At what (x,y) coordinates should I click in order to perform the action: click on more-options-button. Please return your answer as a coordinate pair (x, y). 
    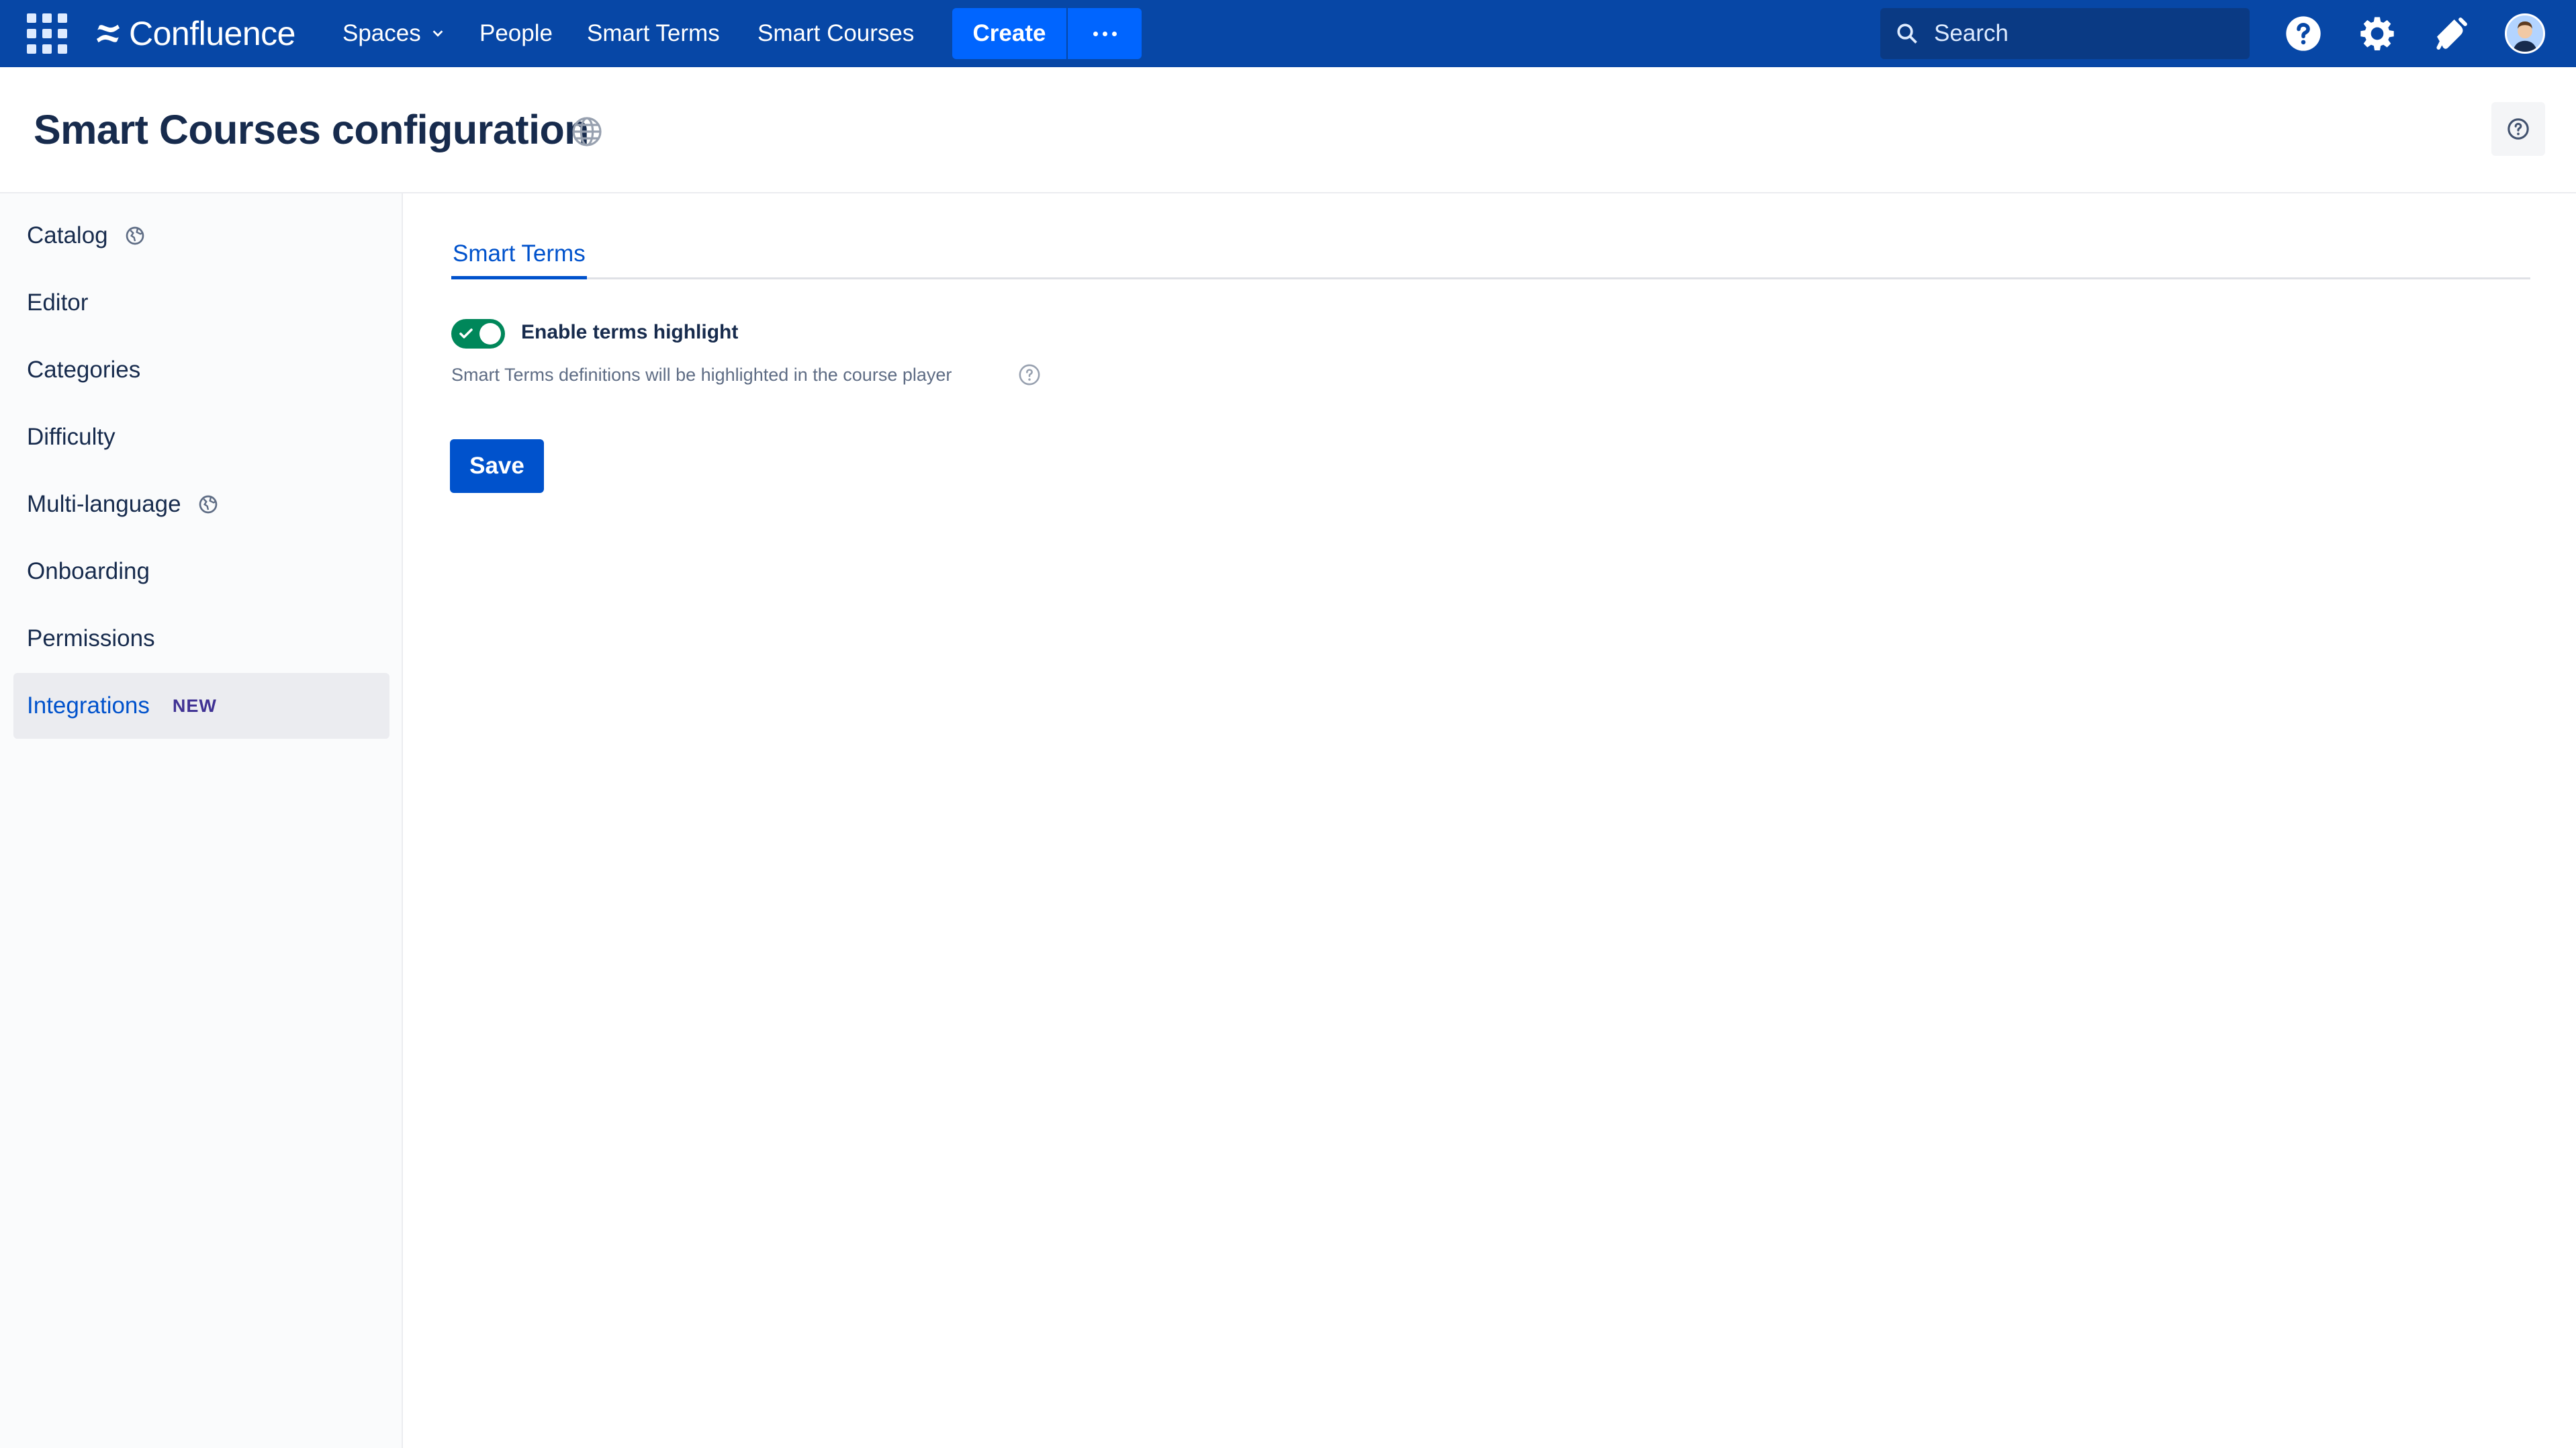
    Looking at the image, I should click on (1105, 33).